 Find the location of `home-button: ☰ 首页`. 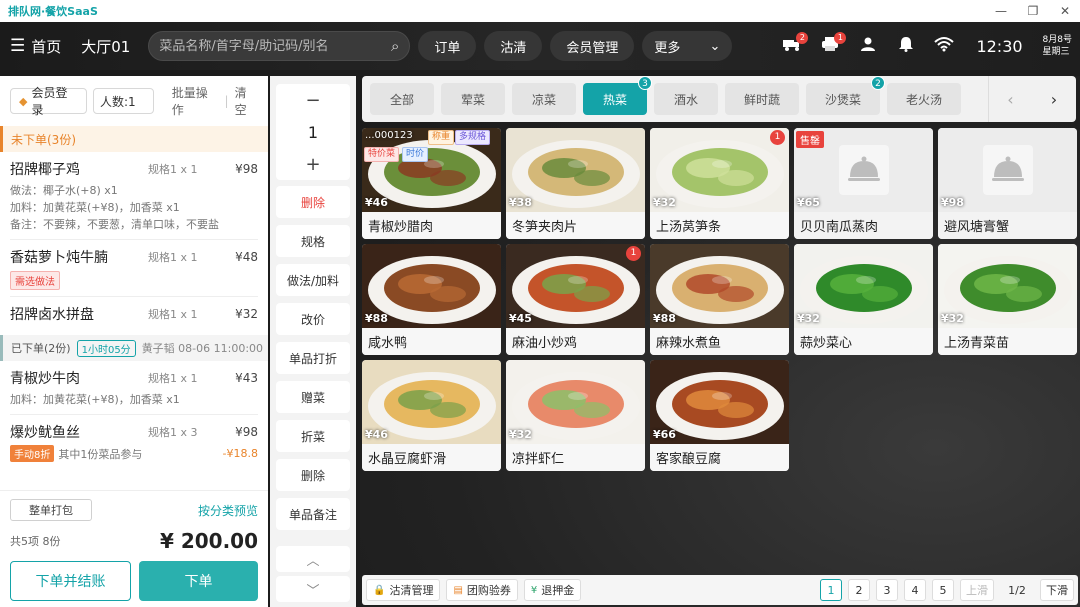

home-button: ☰ 首页 is located at coordinates (35, 46).